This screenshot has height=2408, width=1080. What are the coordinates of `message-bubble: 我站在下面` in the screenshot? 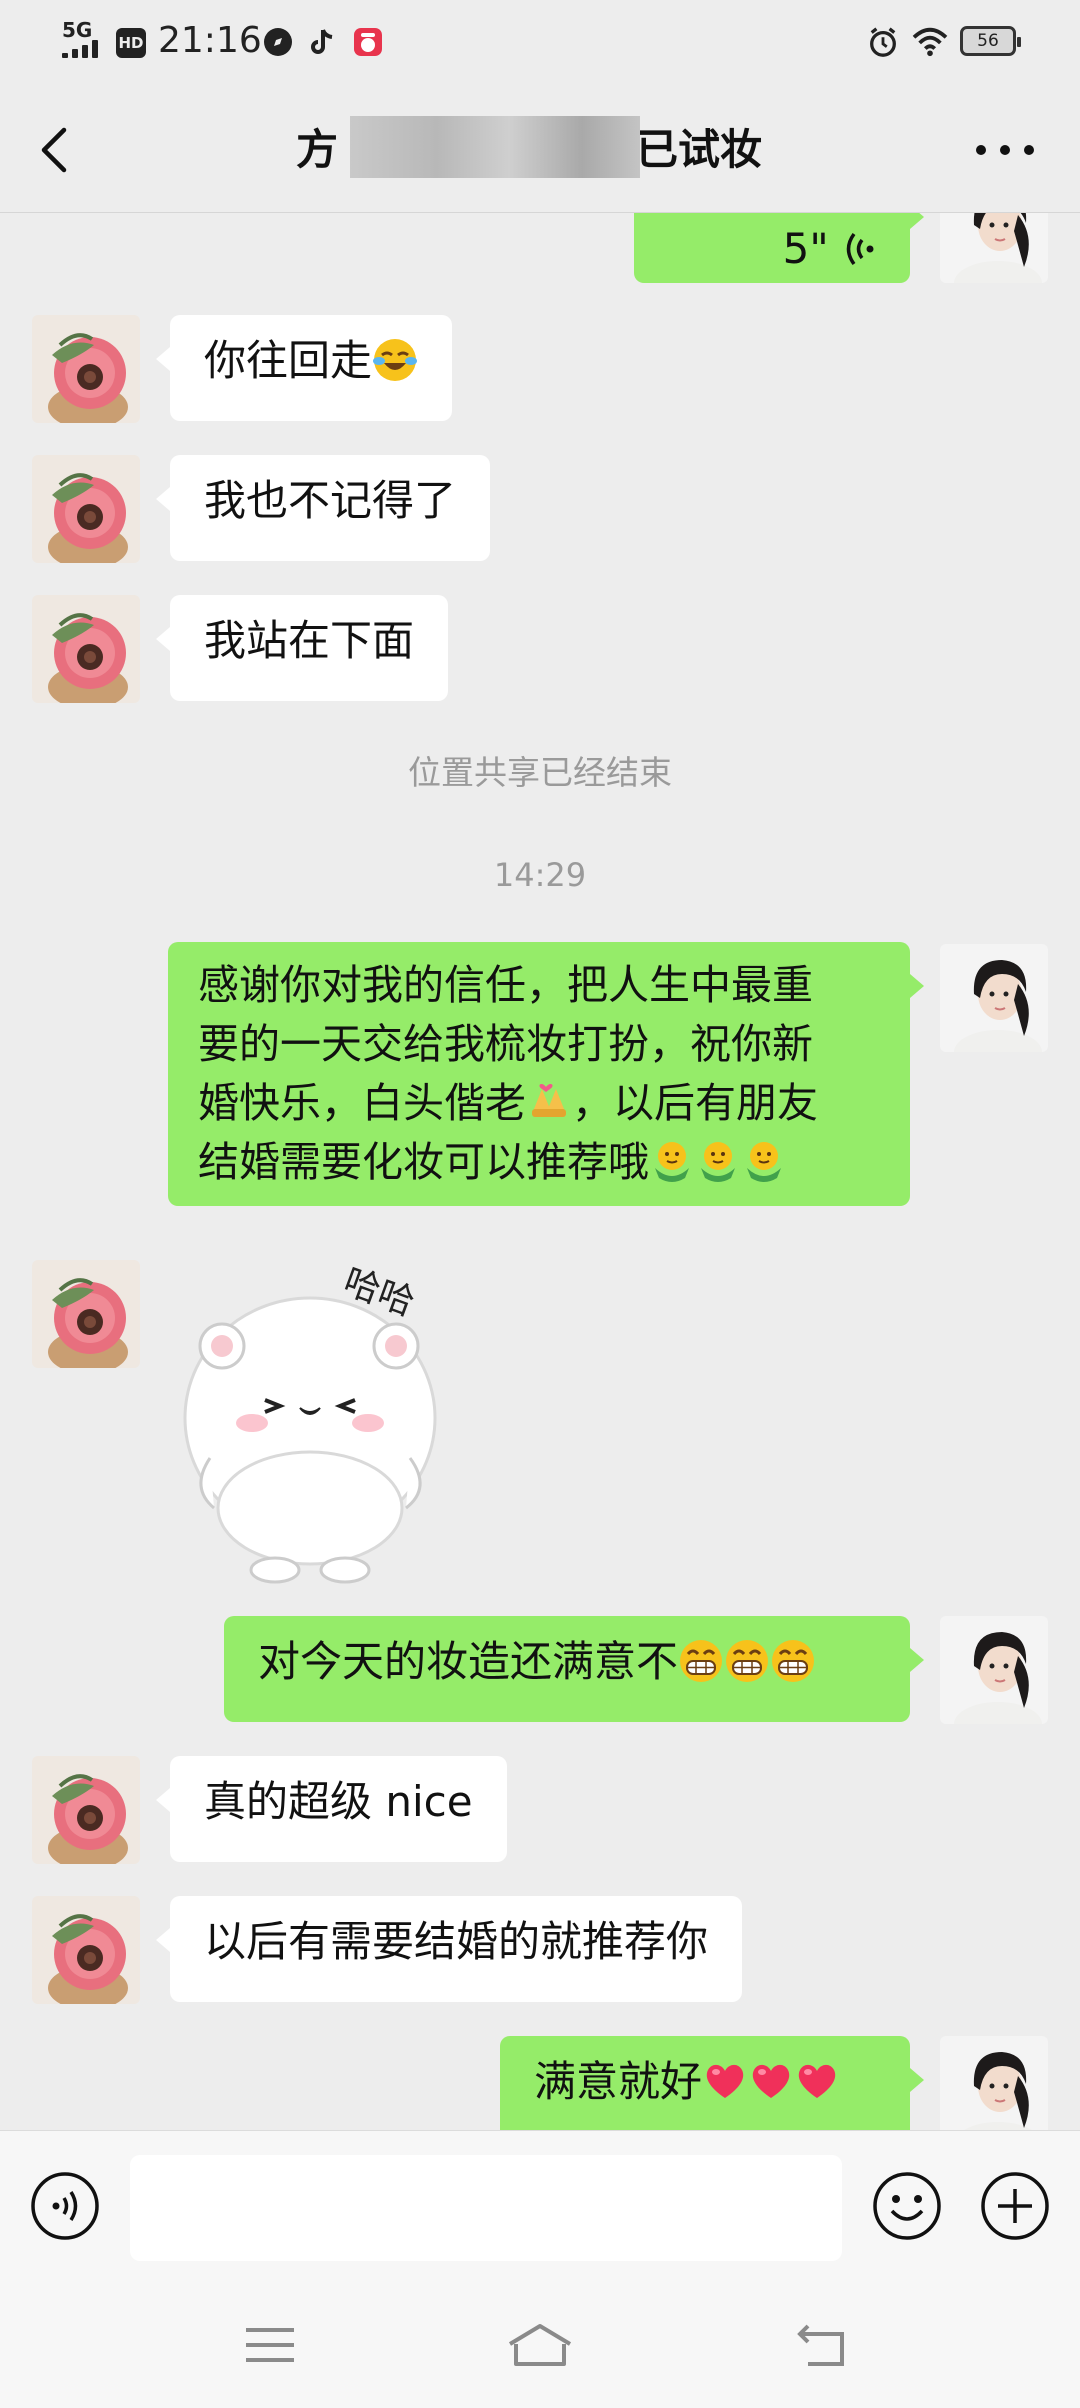 It's located at (302, 648).